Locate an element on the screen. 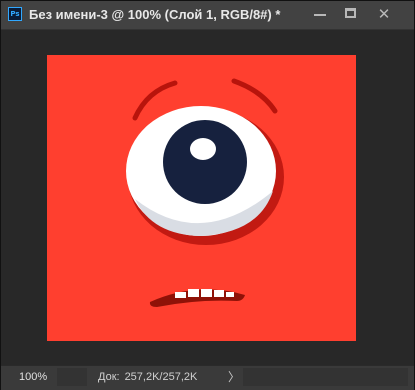 The width and height of the screenshot is (415, 390). eye-pupil is located at coordinates (205, 162).